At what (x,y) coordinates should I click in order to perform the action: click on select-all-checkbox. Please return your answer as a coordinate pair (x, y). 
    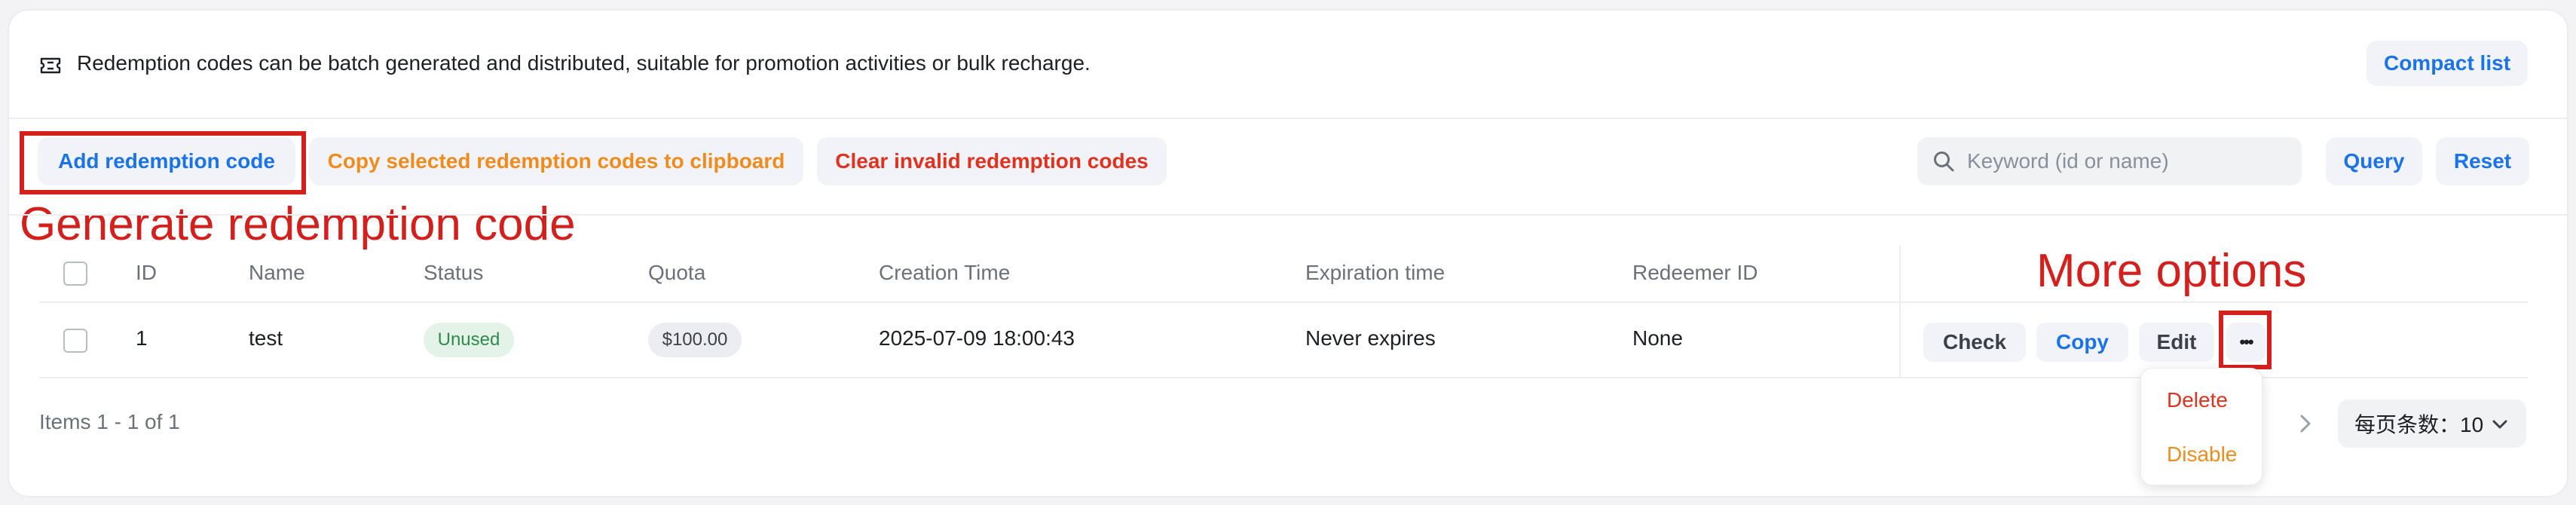
    Looking at the image, I should click on (75, 274).